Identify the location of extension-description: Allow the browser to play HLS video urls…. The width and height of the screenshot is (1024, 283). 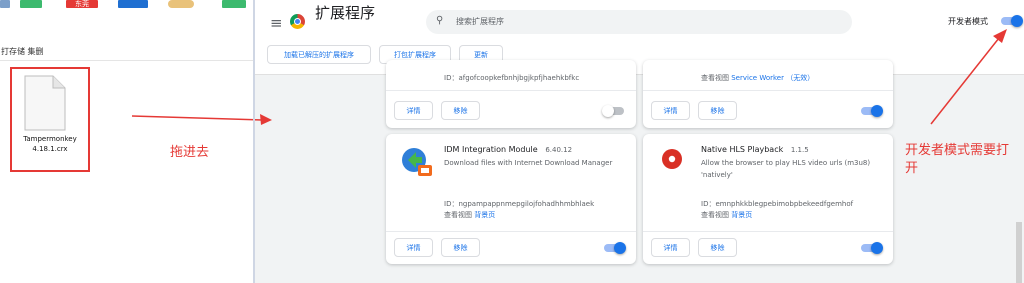
(786, 169).